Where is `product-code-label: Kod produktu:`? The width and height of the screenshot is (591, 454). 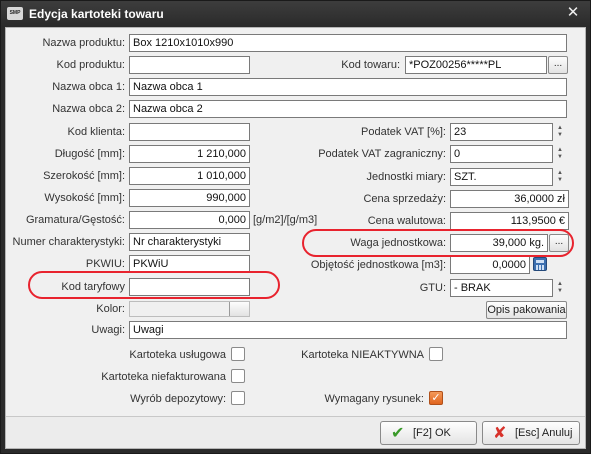 product-code-label: Kod produktu: is located at coordinates (91, 65).